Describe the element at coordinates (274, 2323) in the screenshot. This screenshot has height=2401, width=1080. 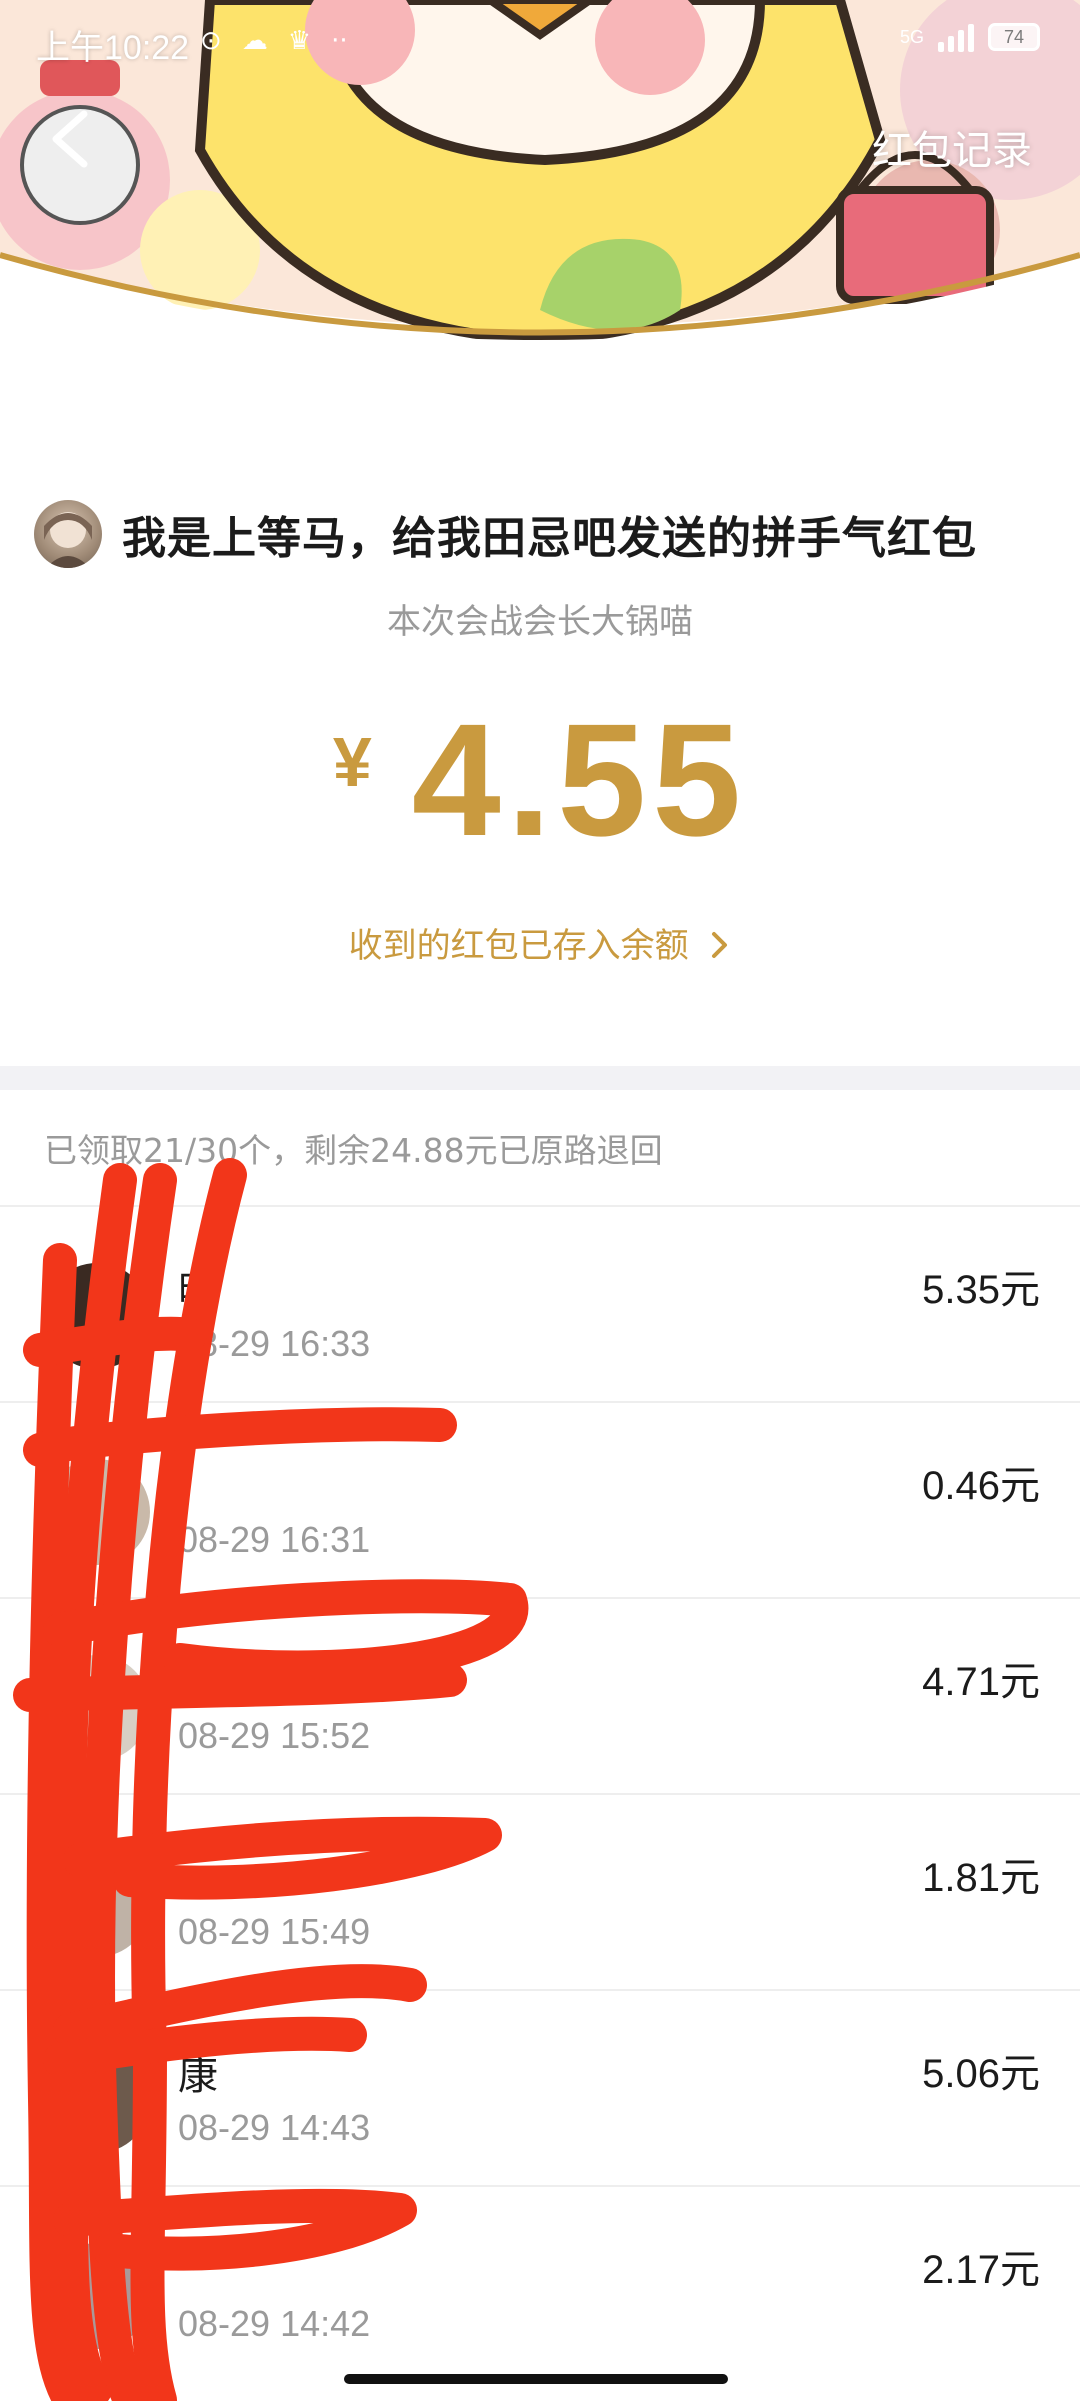
I see `claim-time: 08-29 14:42` at that location.